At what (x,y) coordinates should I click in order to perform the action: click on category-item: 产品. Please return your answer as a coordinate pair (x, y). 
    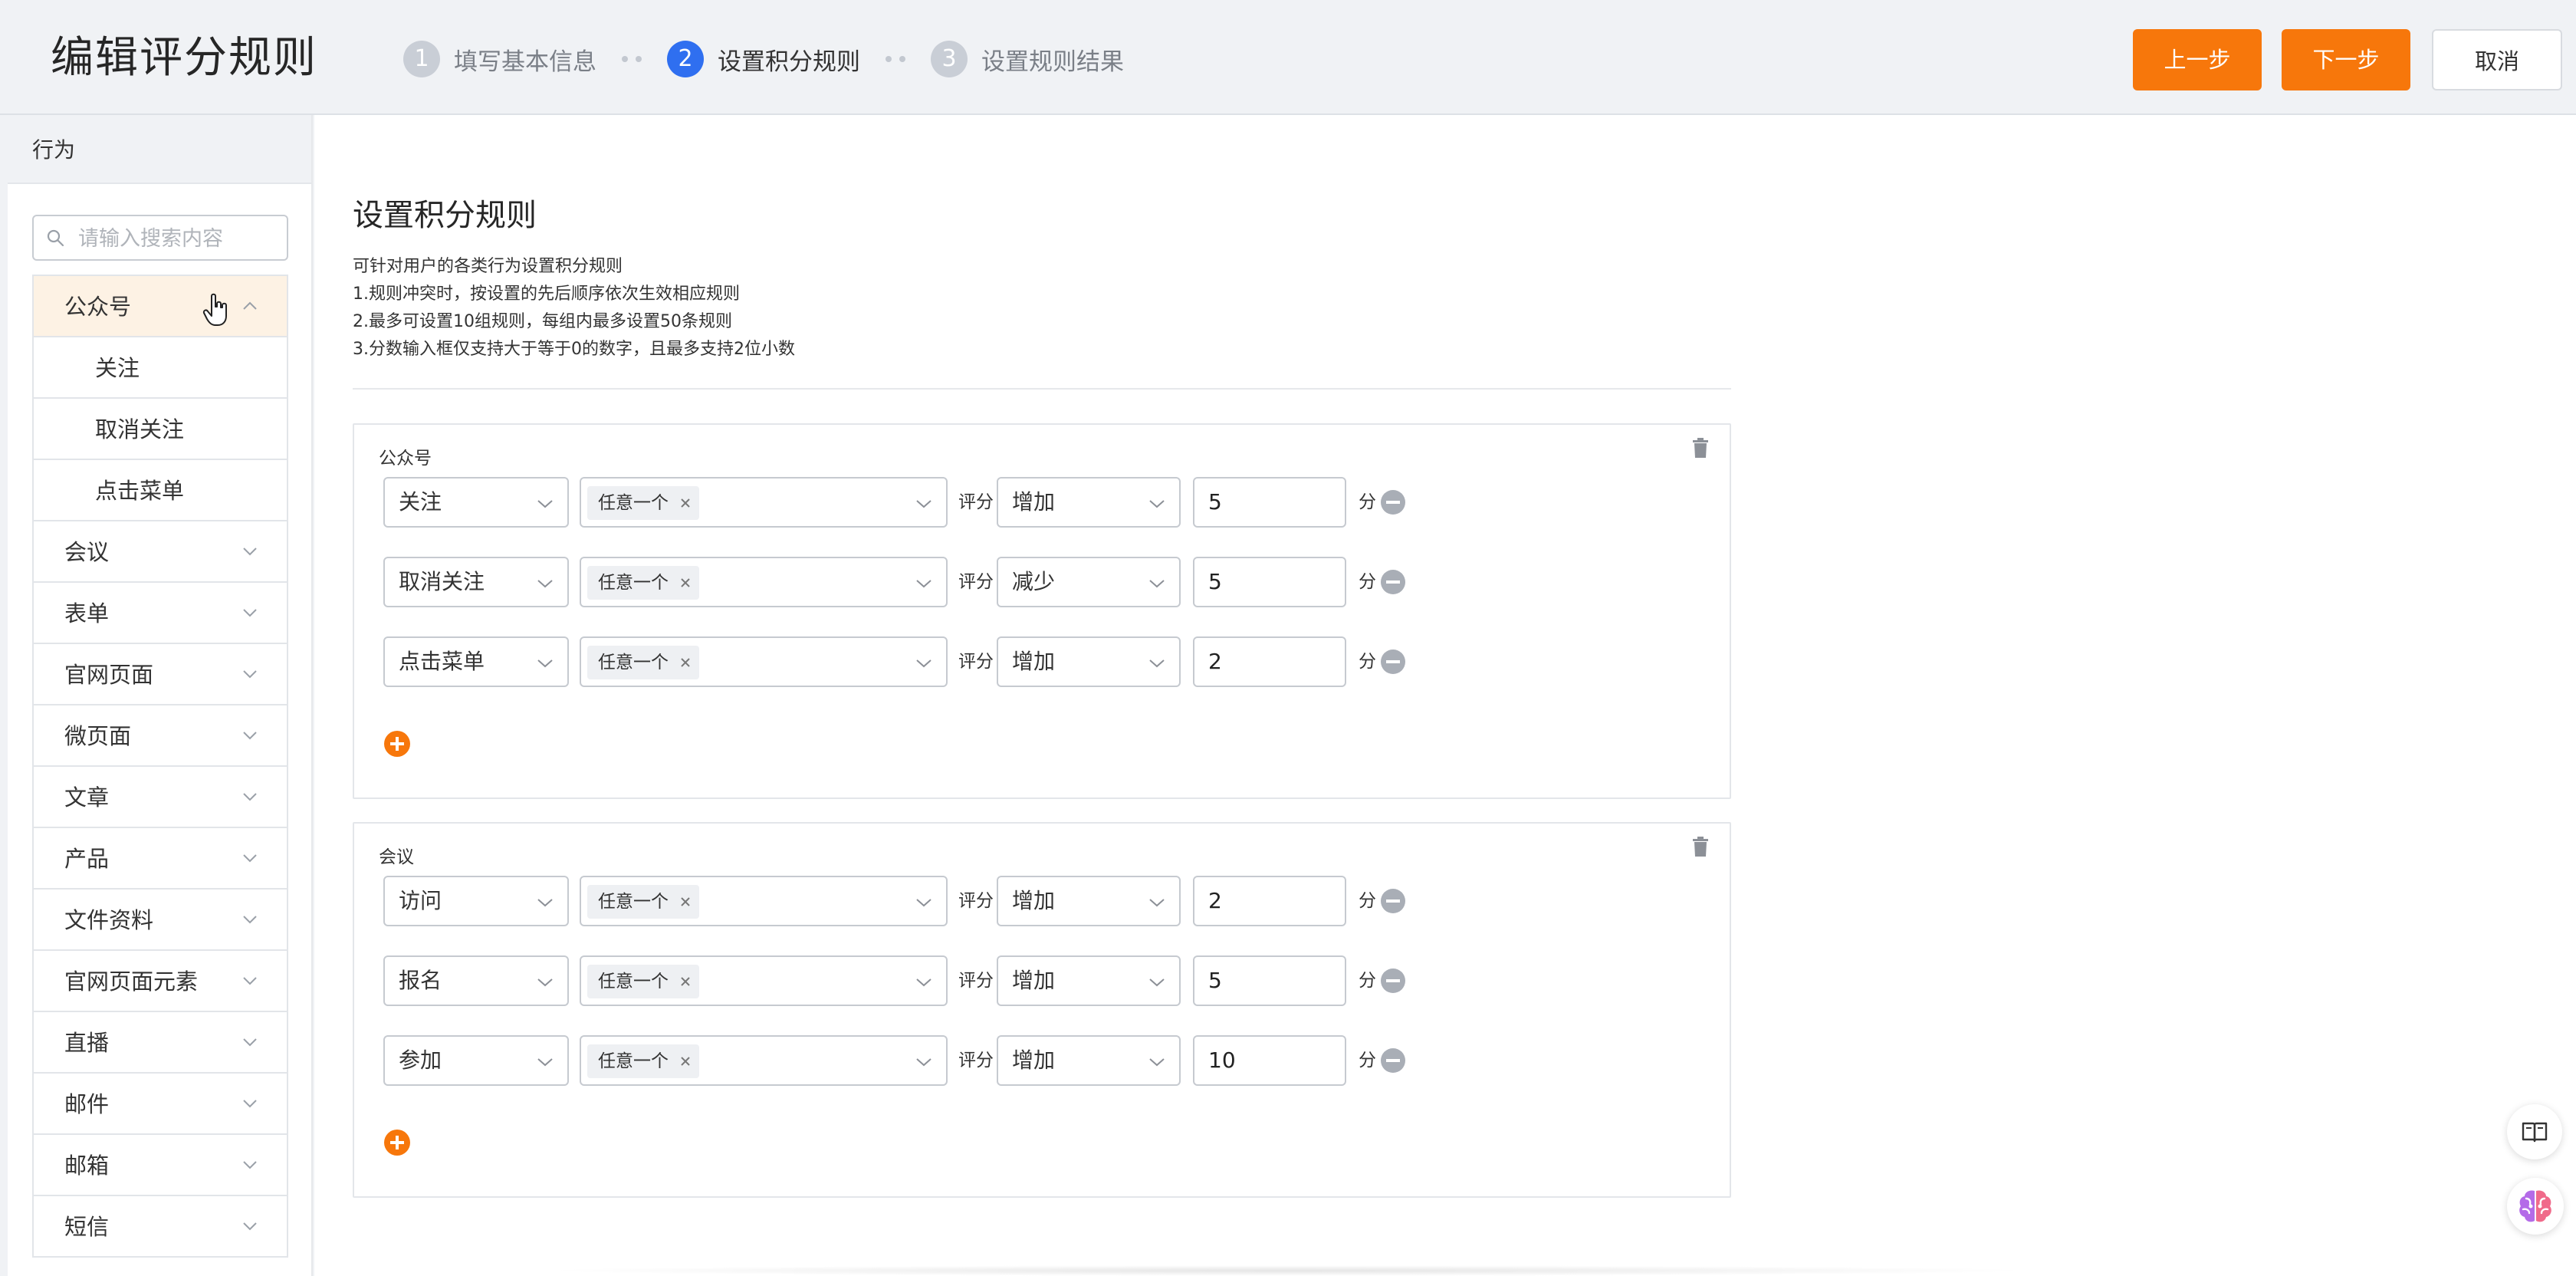
    Looking at the image, I should click on (161, 859).